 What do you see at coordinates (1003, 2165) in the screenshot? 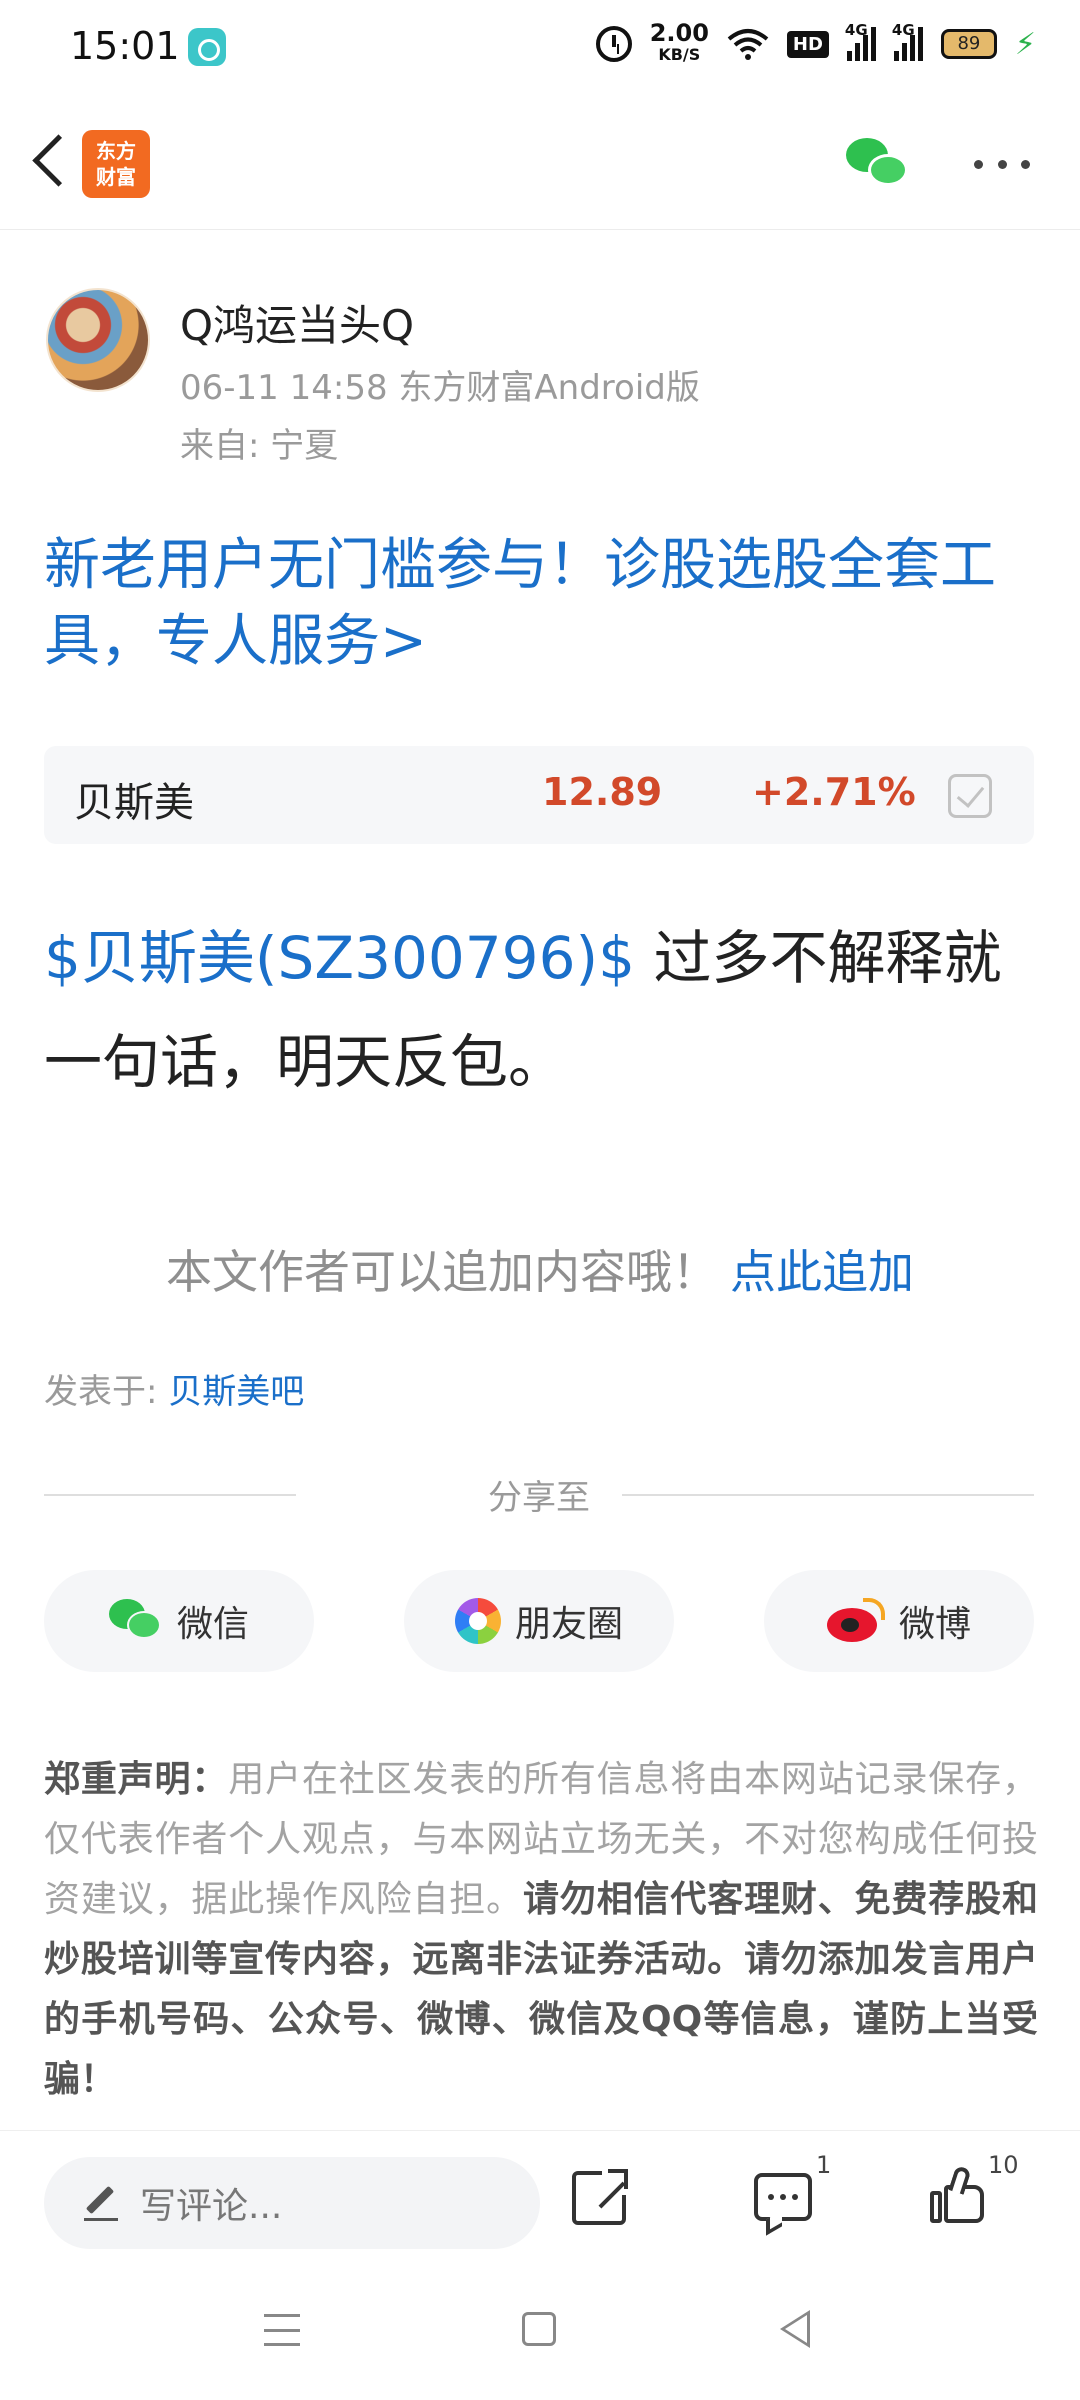
I see `like-count: 10` at bounding box center [1003, 2165].